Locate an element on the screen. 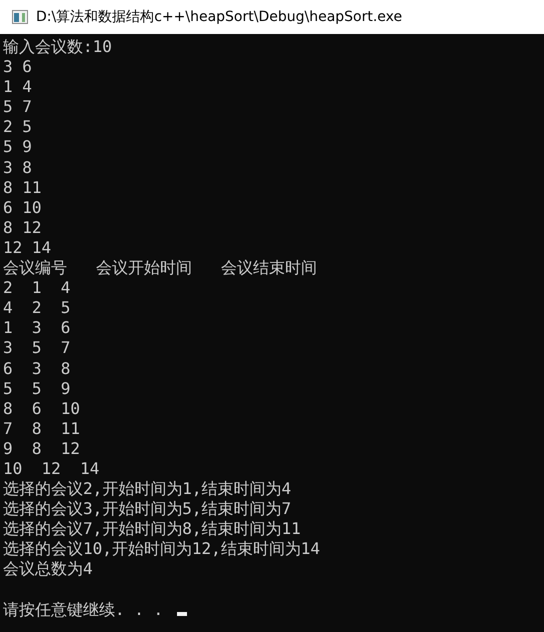 Image resolution: width=544 pixels, height=632 pixels. console-line: 5 9 is located at coordinates (17, 147).